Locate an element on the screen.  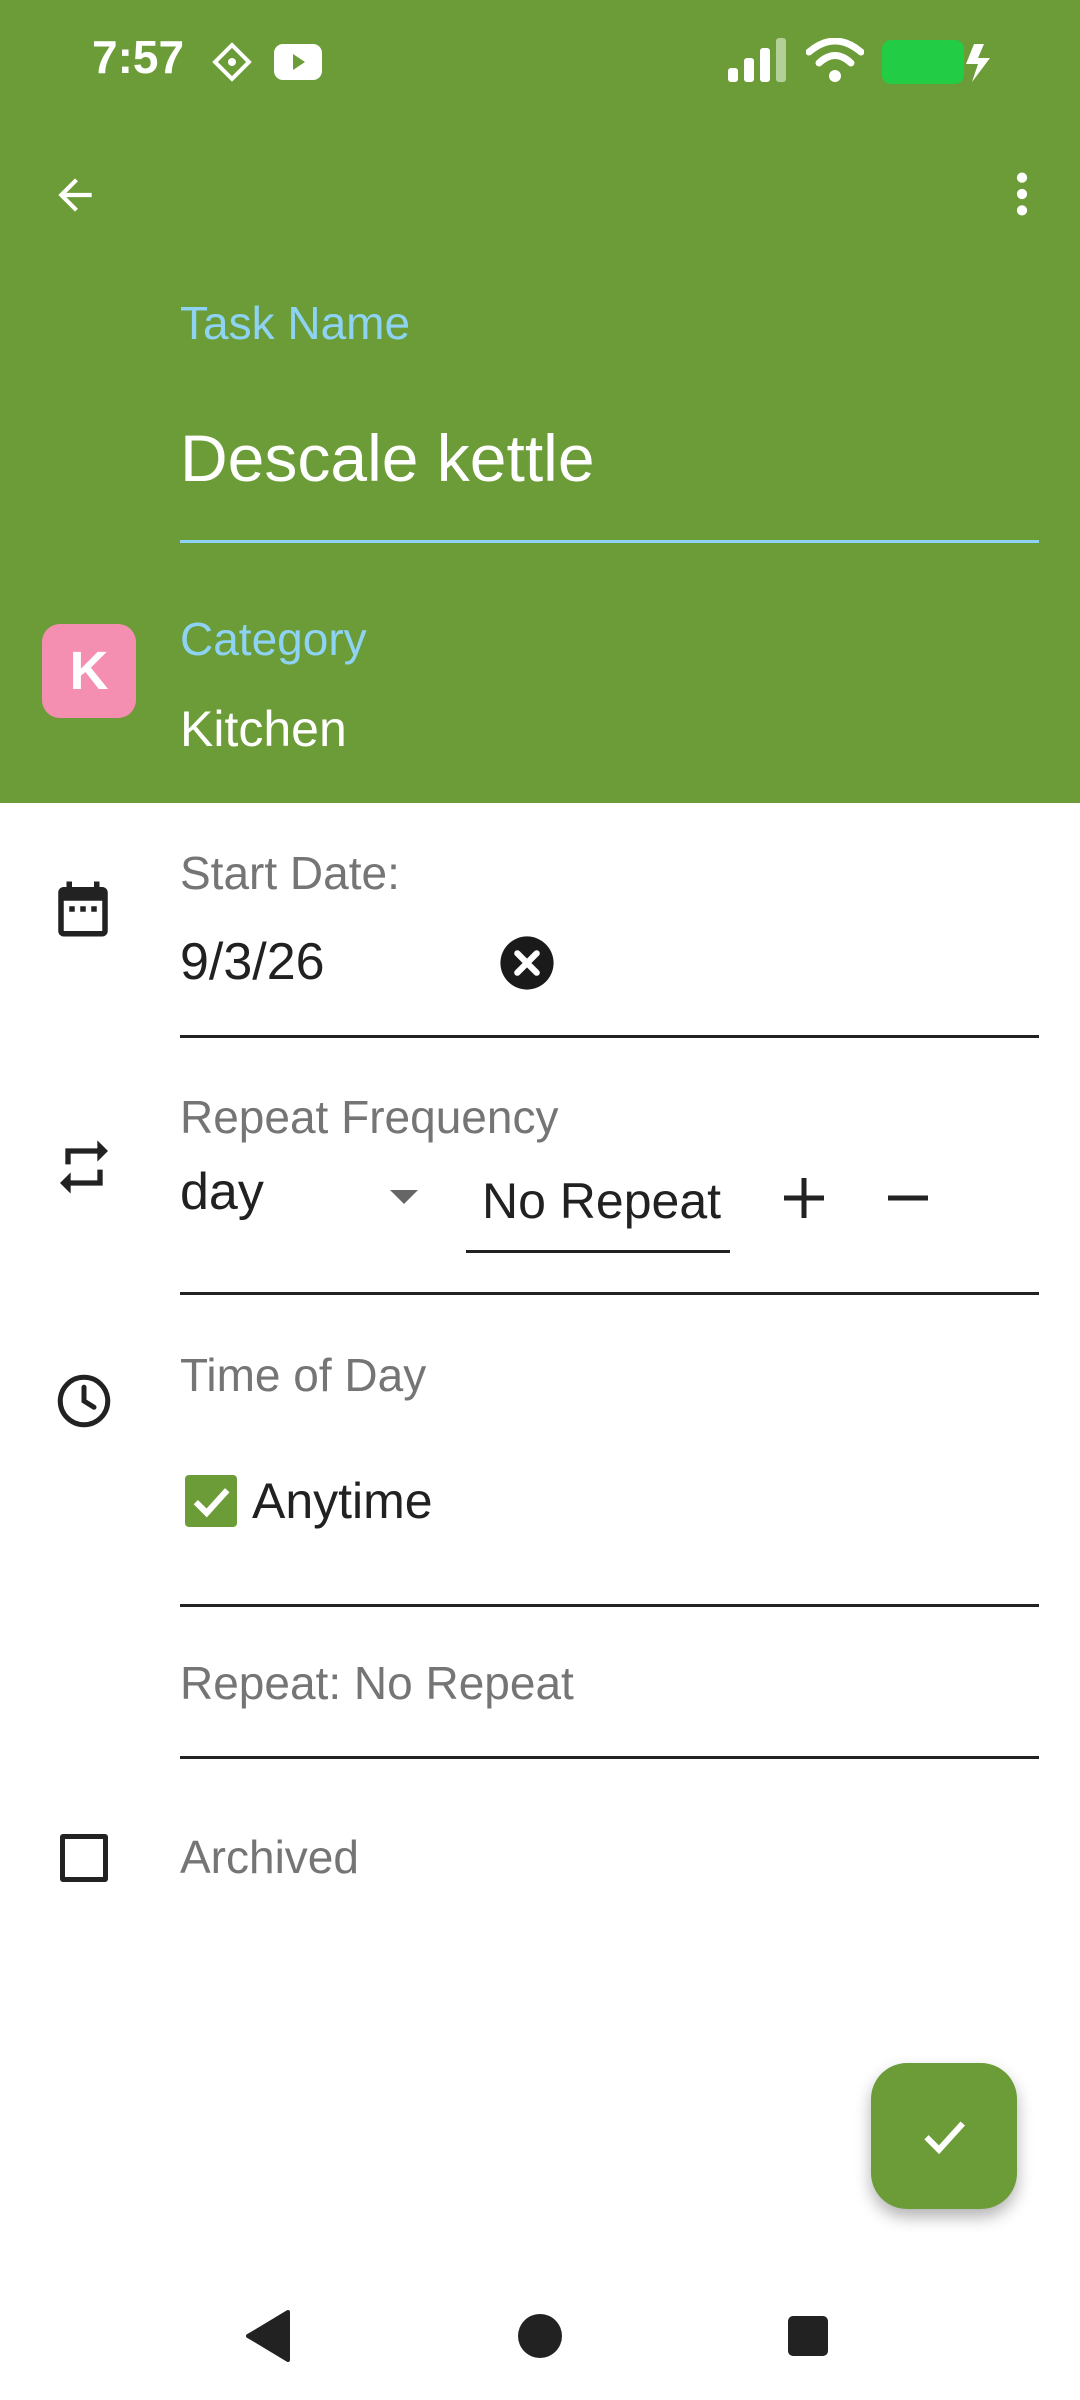
youtube-icon is located at coordinates (298, 62).